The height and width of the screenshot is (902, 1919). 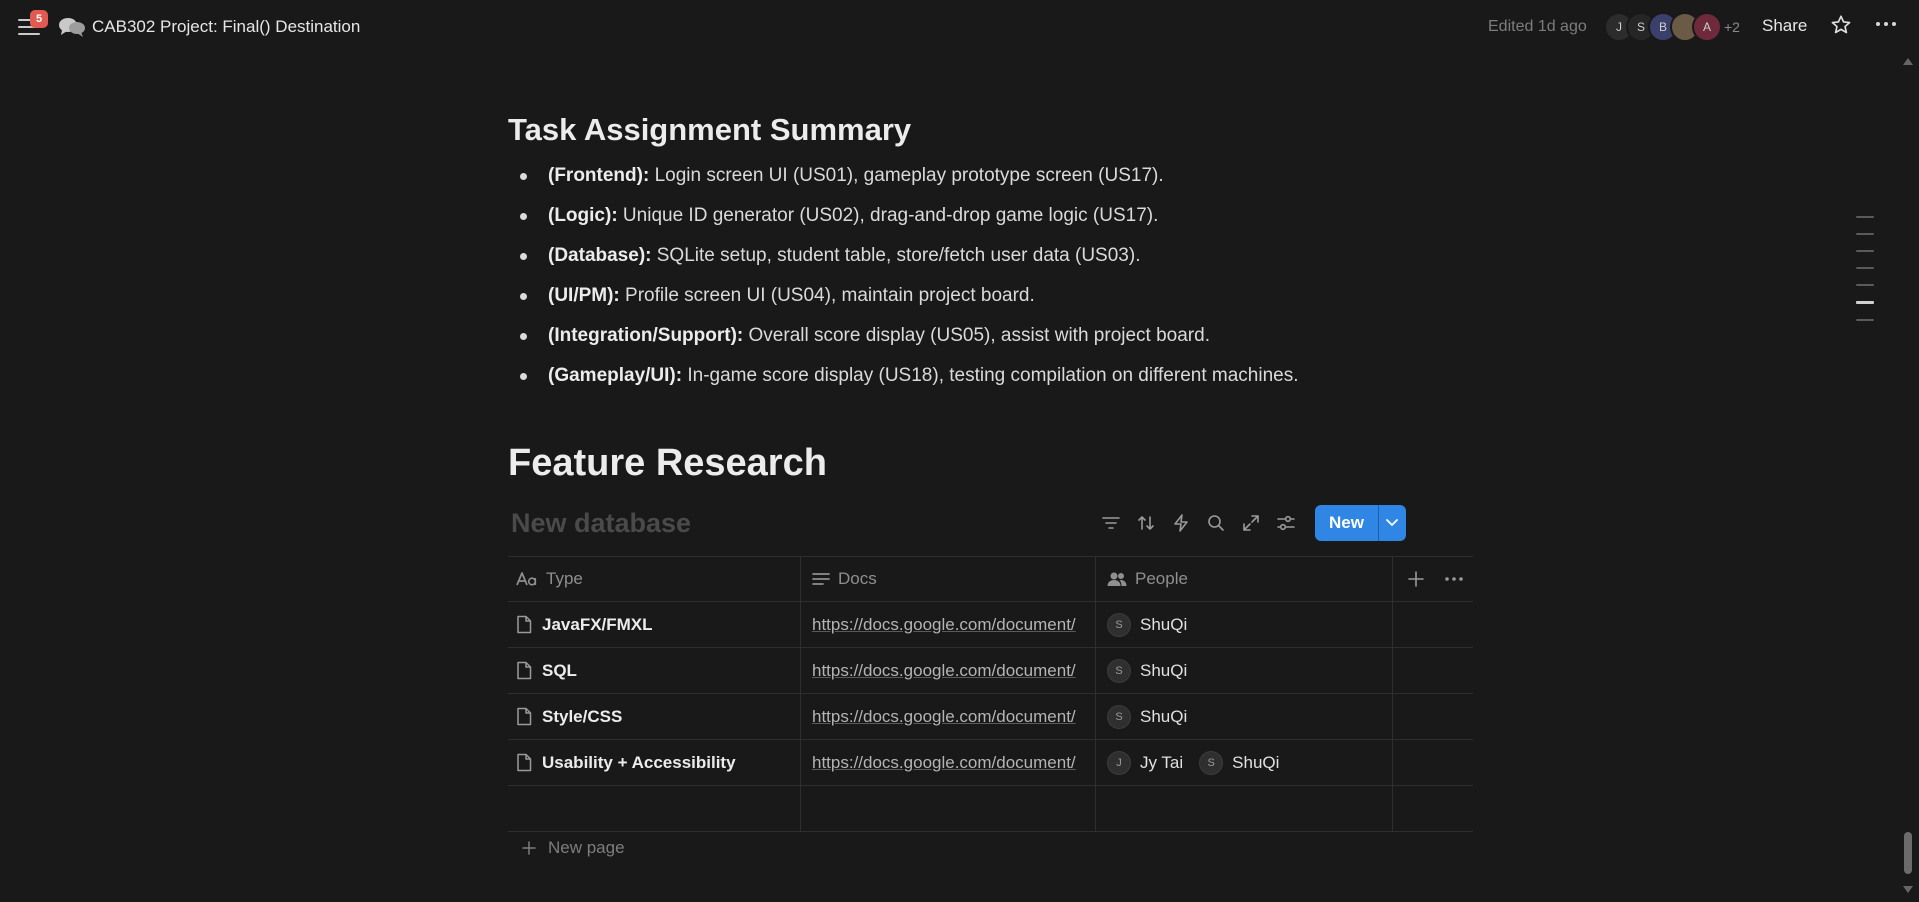 I want to click on column-header-type: Type, so click(x=654, y=579).